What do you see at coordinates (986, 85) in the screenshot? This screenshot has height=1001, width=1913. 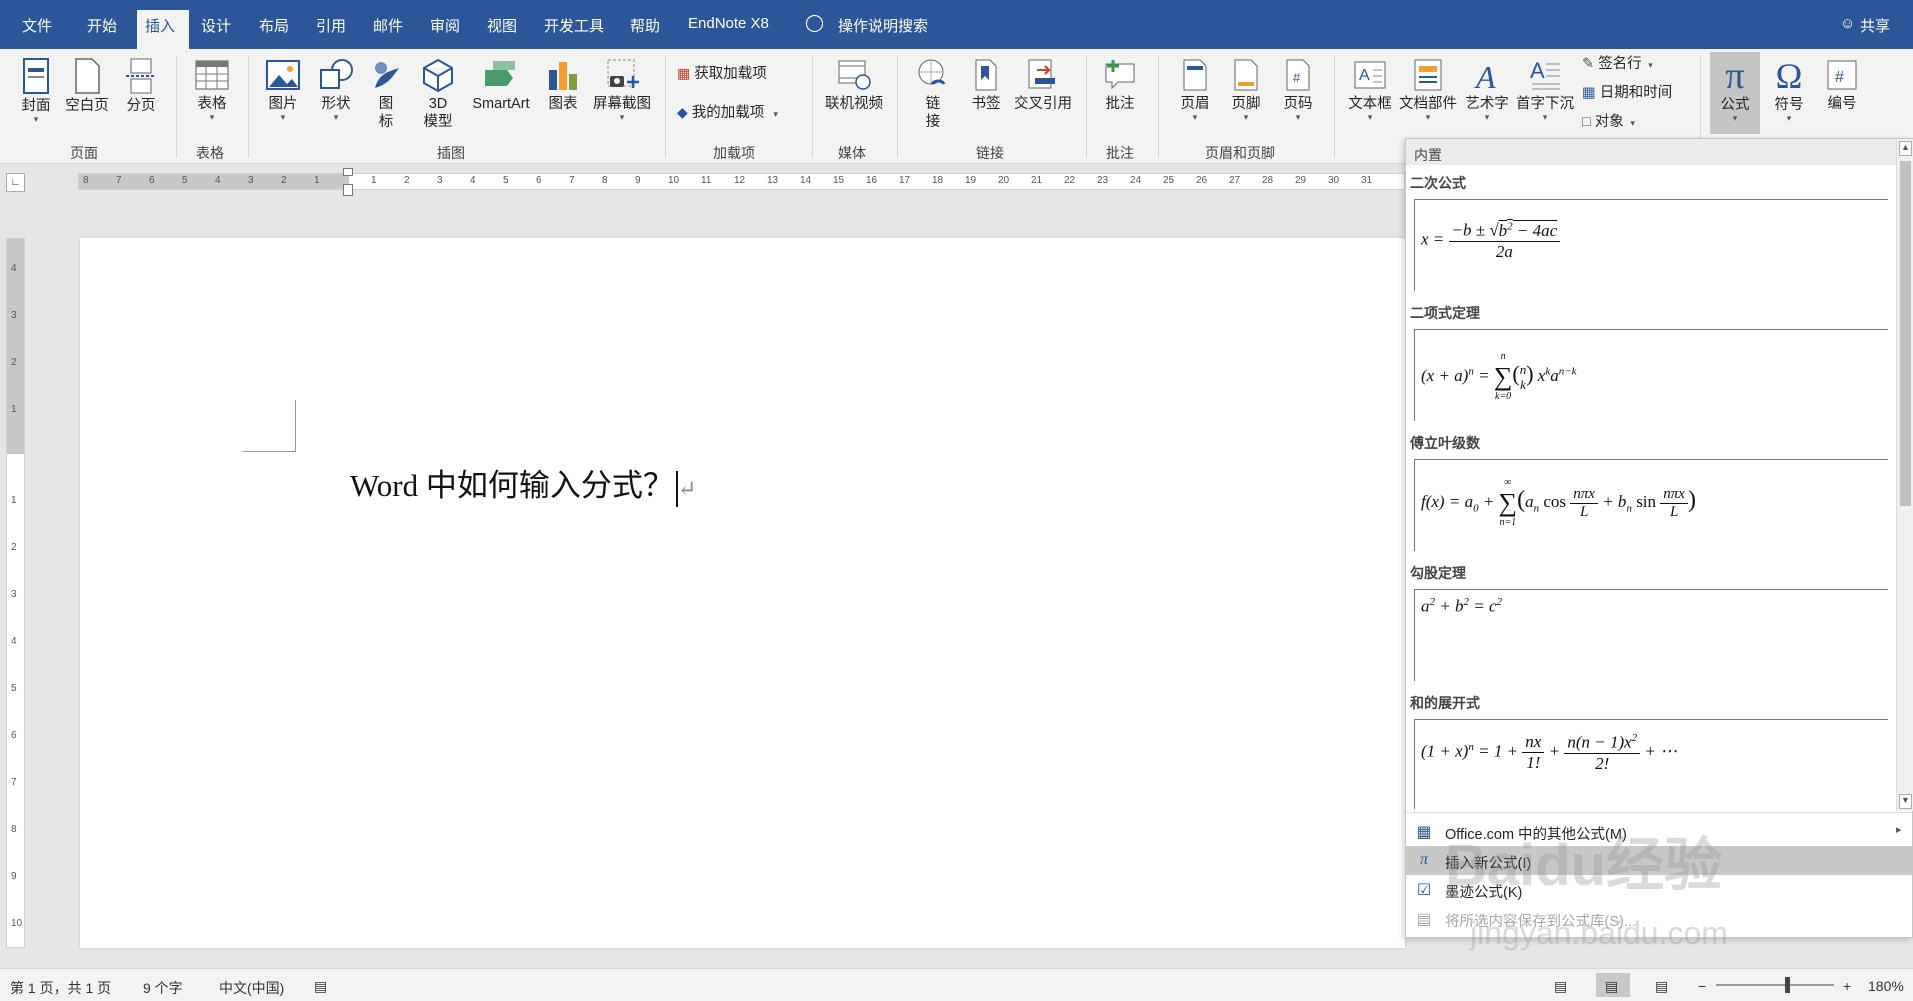 I see `bookmark-button: 书签` at bounding box center [986, 85].